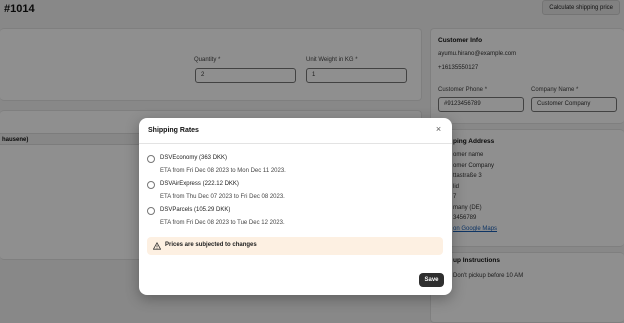 Image resolution: width=624 pixels, height=323 pixels. What do you see at coordinates (199, 184) in the screenshot?
I see `option-label: DSVAirExpress (222.12 DKK)` at bounding box center [199, 184].